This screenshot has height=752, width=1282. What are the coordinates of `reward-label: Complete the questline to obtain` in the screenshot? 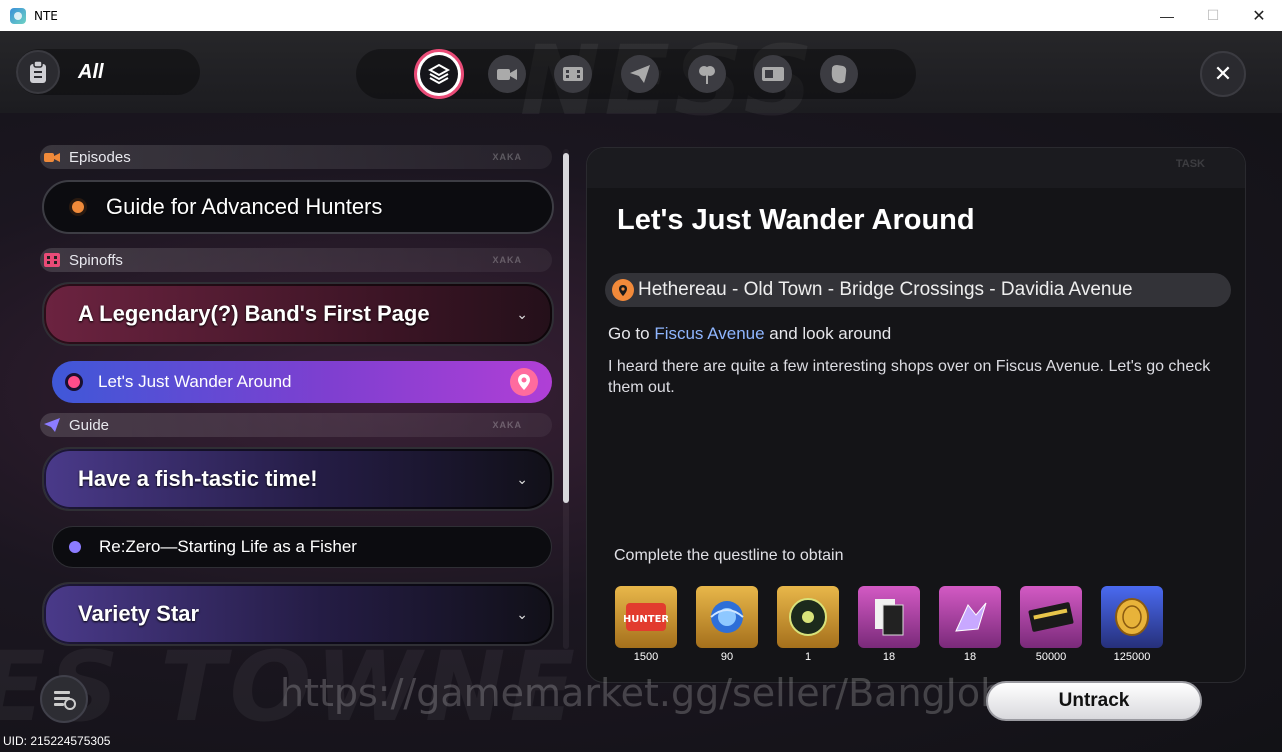 It's located at (729, 555).